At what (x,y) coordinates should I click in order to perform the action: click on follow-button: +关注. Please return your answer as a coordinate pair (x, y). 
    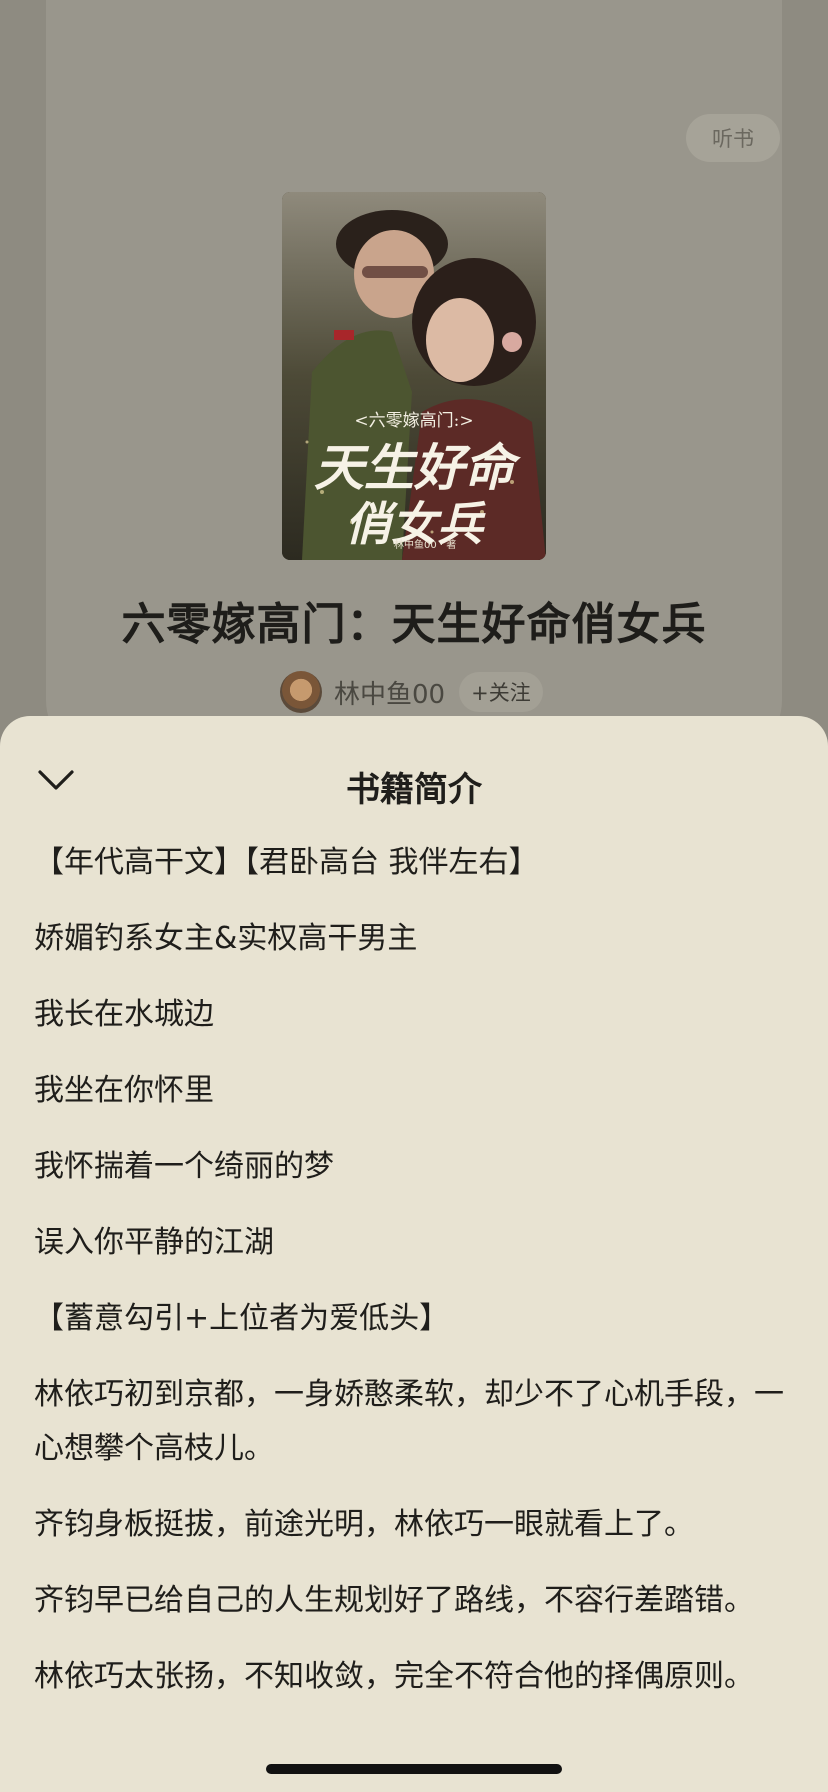
    Looking at the image, I should click on (501, 692).